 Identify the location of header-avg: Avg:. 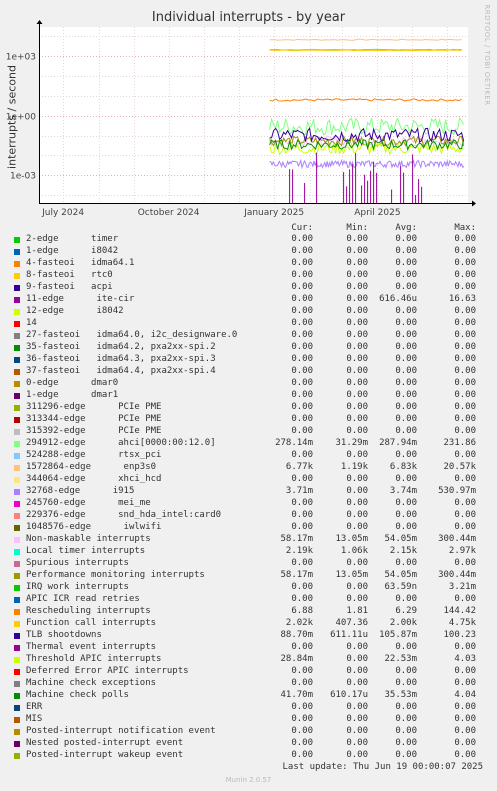
(406, 228).